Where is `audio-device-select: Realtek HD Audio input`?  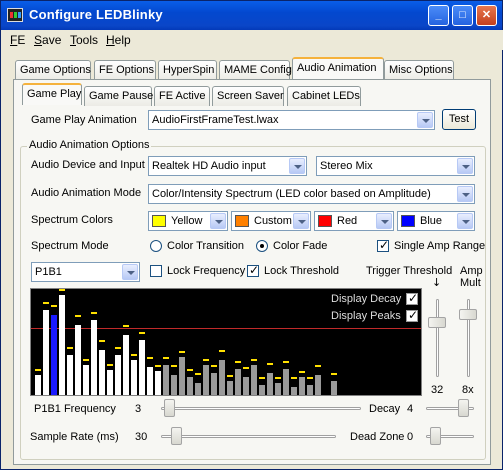
audio-device-select: Realtek HD Audio input is located at coordinates (227, 166).